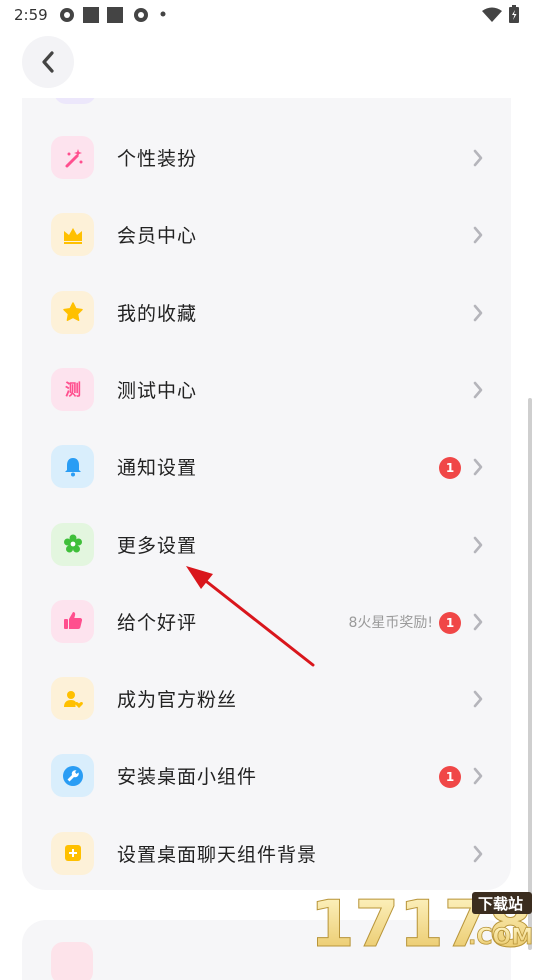 Image resolution: width=534 pixels, height=980 pixels. I want to click on settings-row-crown: 会员中心, so click(266, 235).